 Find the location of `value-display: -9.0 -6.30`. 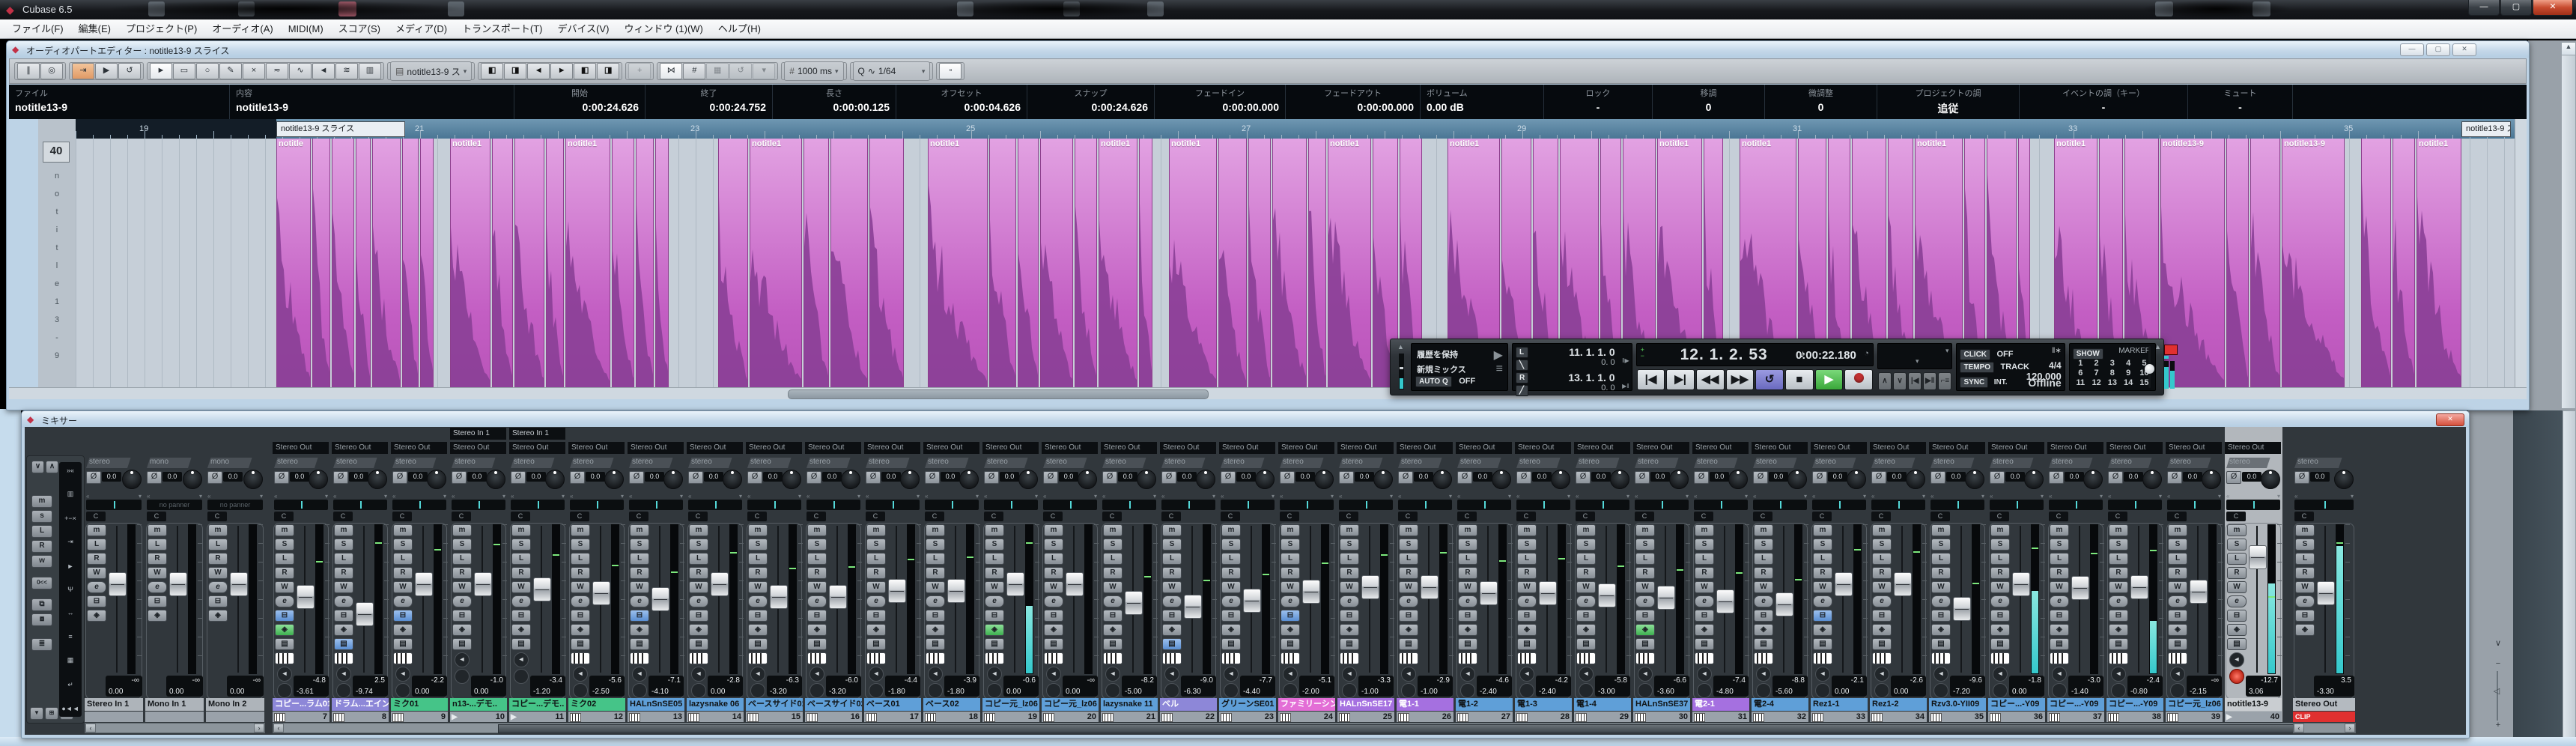

value-display: -9.0 -6.30 is located at coordinates (1198, 686).